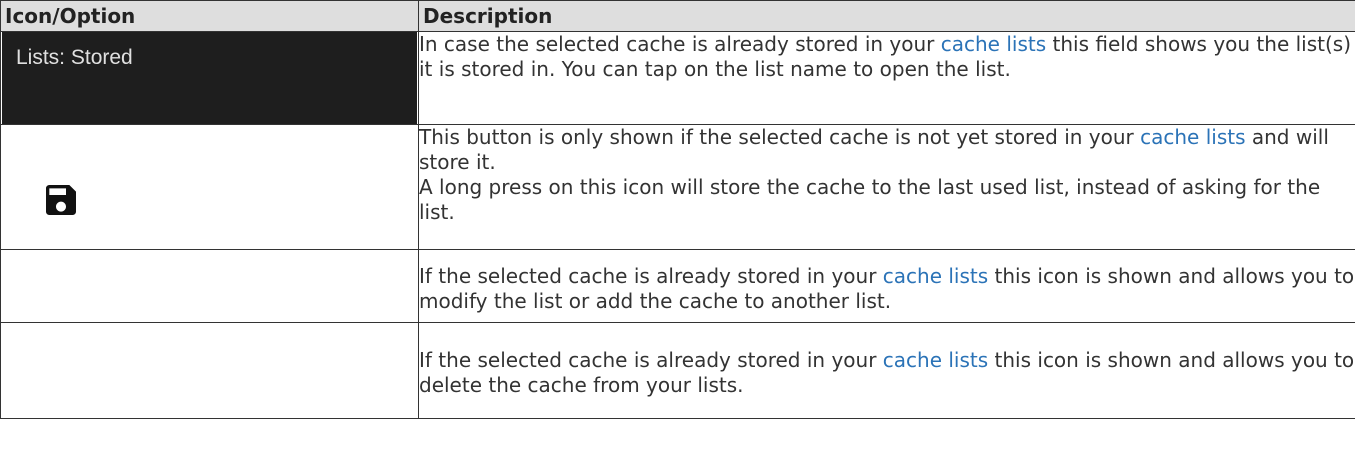  I want to click on lists-stored-label: Lists: Stored, so click(74, 57).